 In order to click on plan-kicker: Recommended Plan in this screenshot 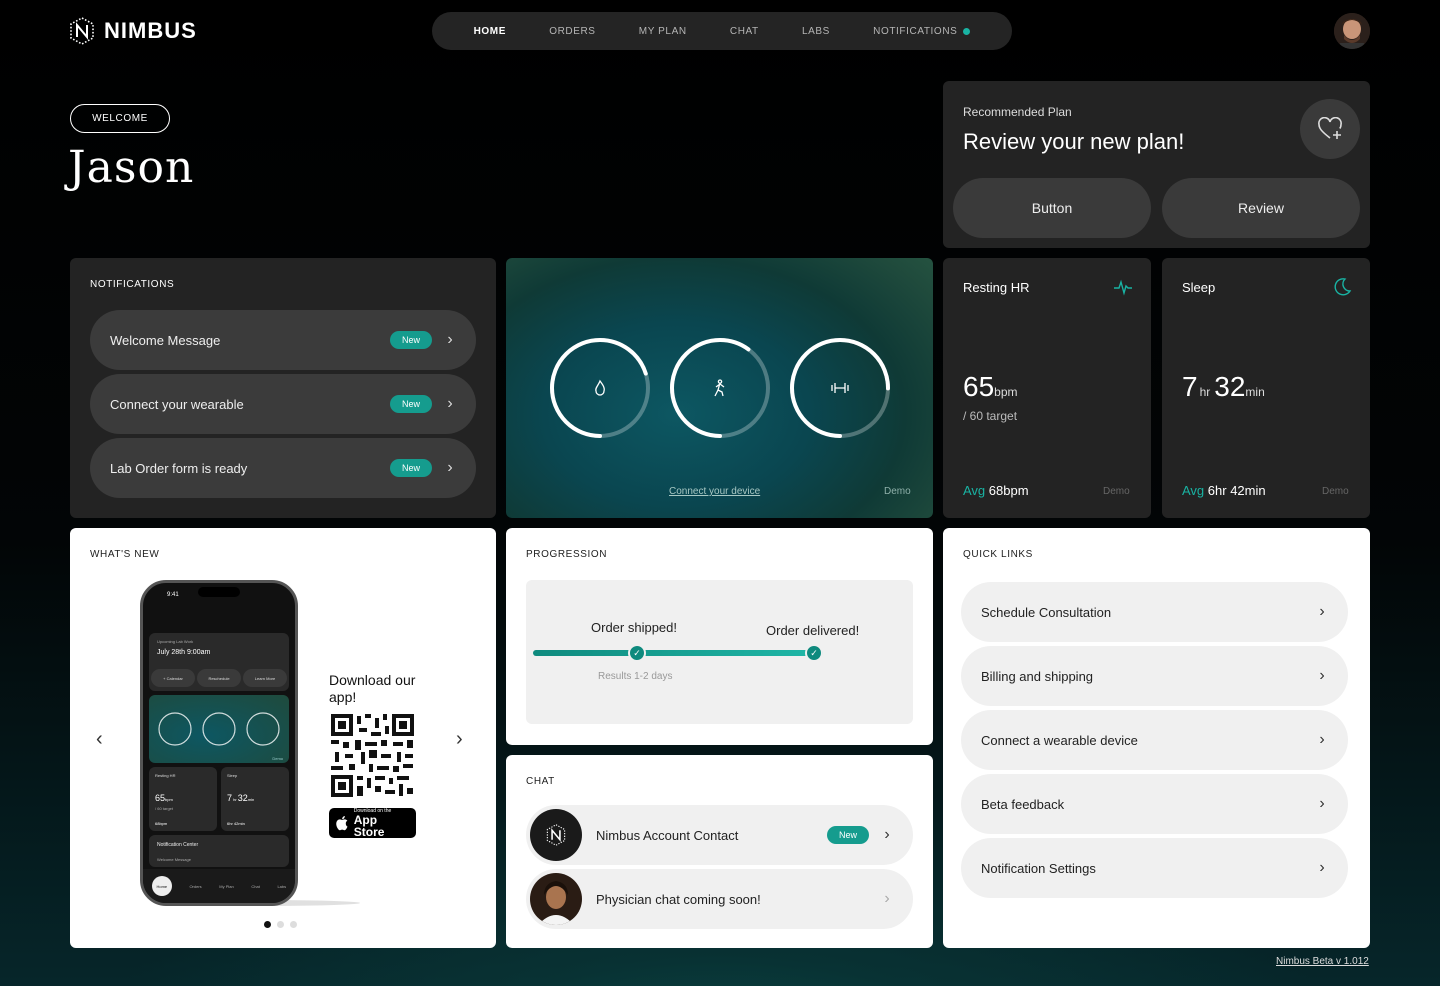, I will do `click(1017, 112)`.